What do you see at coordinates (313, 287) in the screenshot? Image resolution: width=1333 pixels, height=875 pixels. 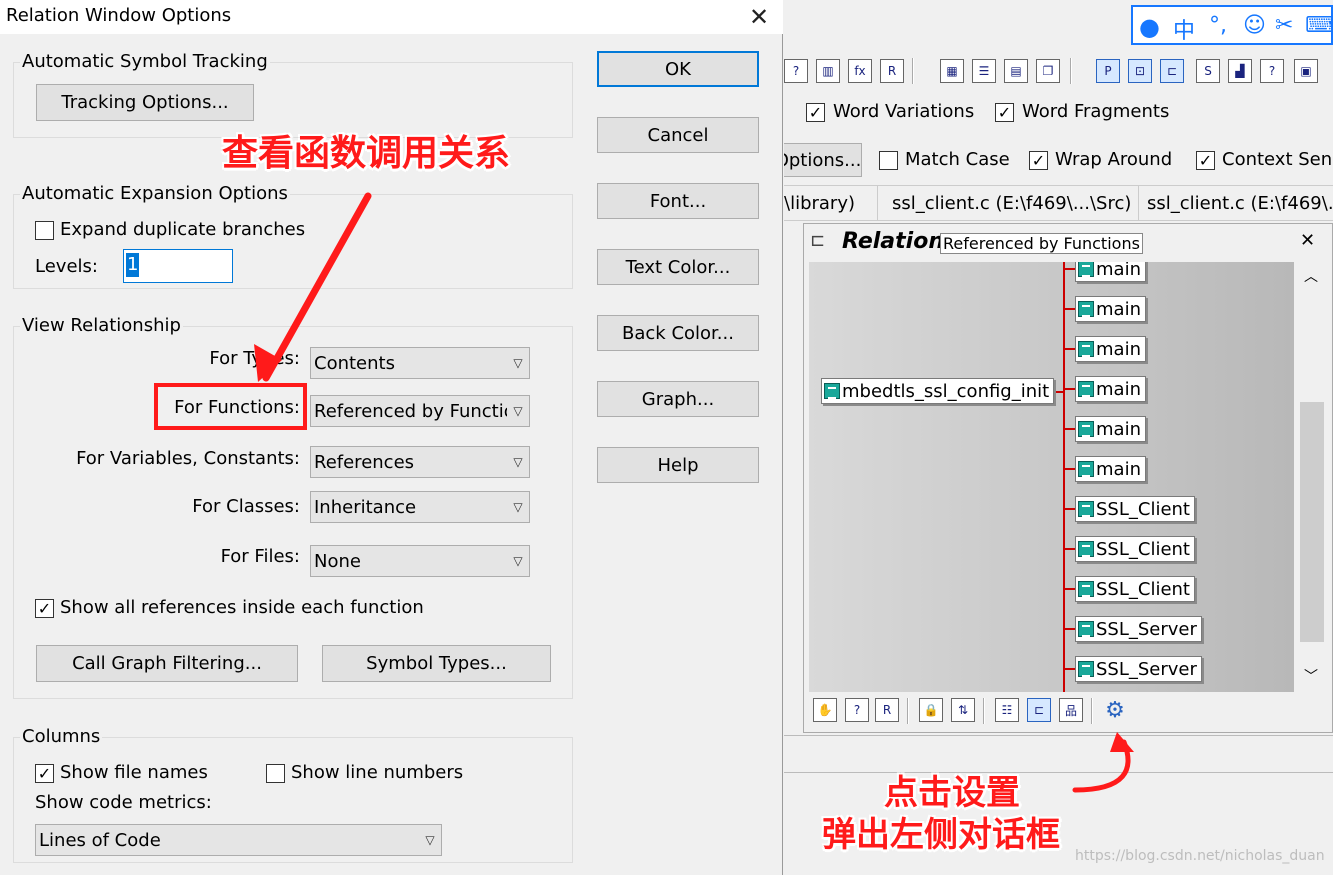 I see `annotation-arrow-to-functions` at bounding box center [313, 287].